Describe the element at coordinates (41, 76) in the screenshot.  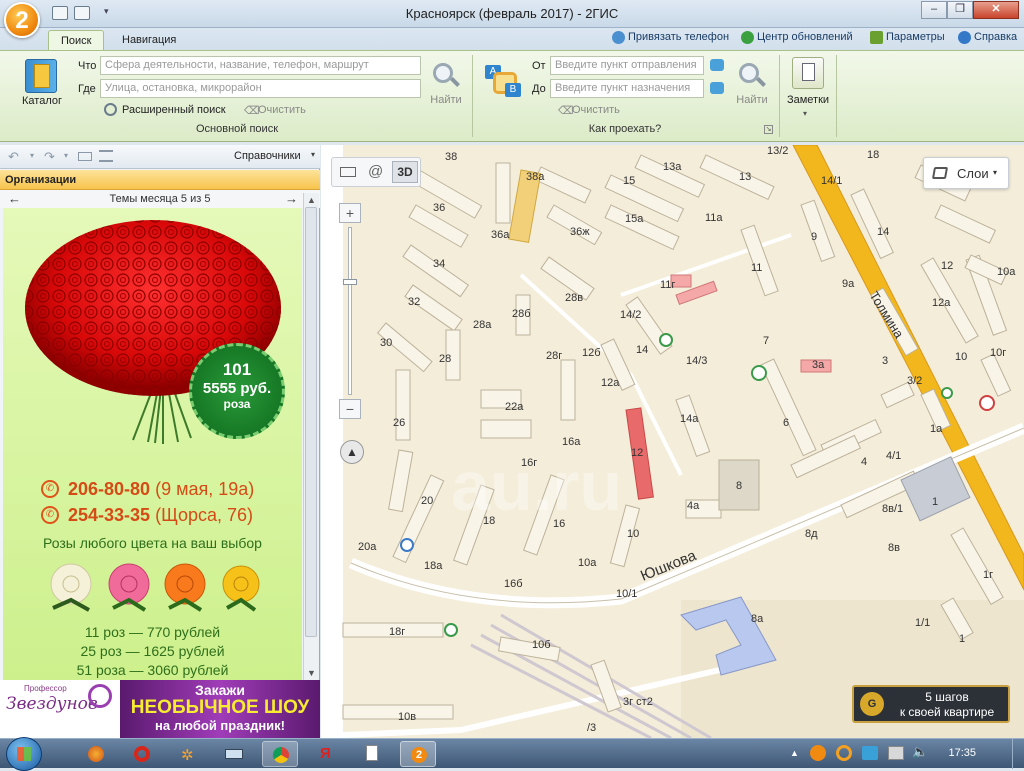
I see `catalog-icon` at that location.